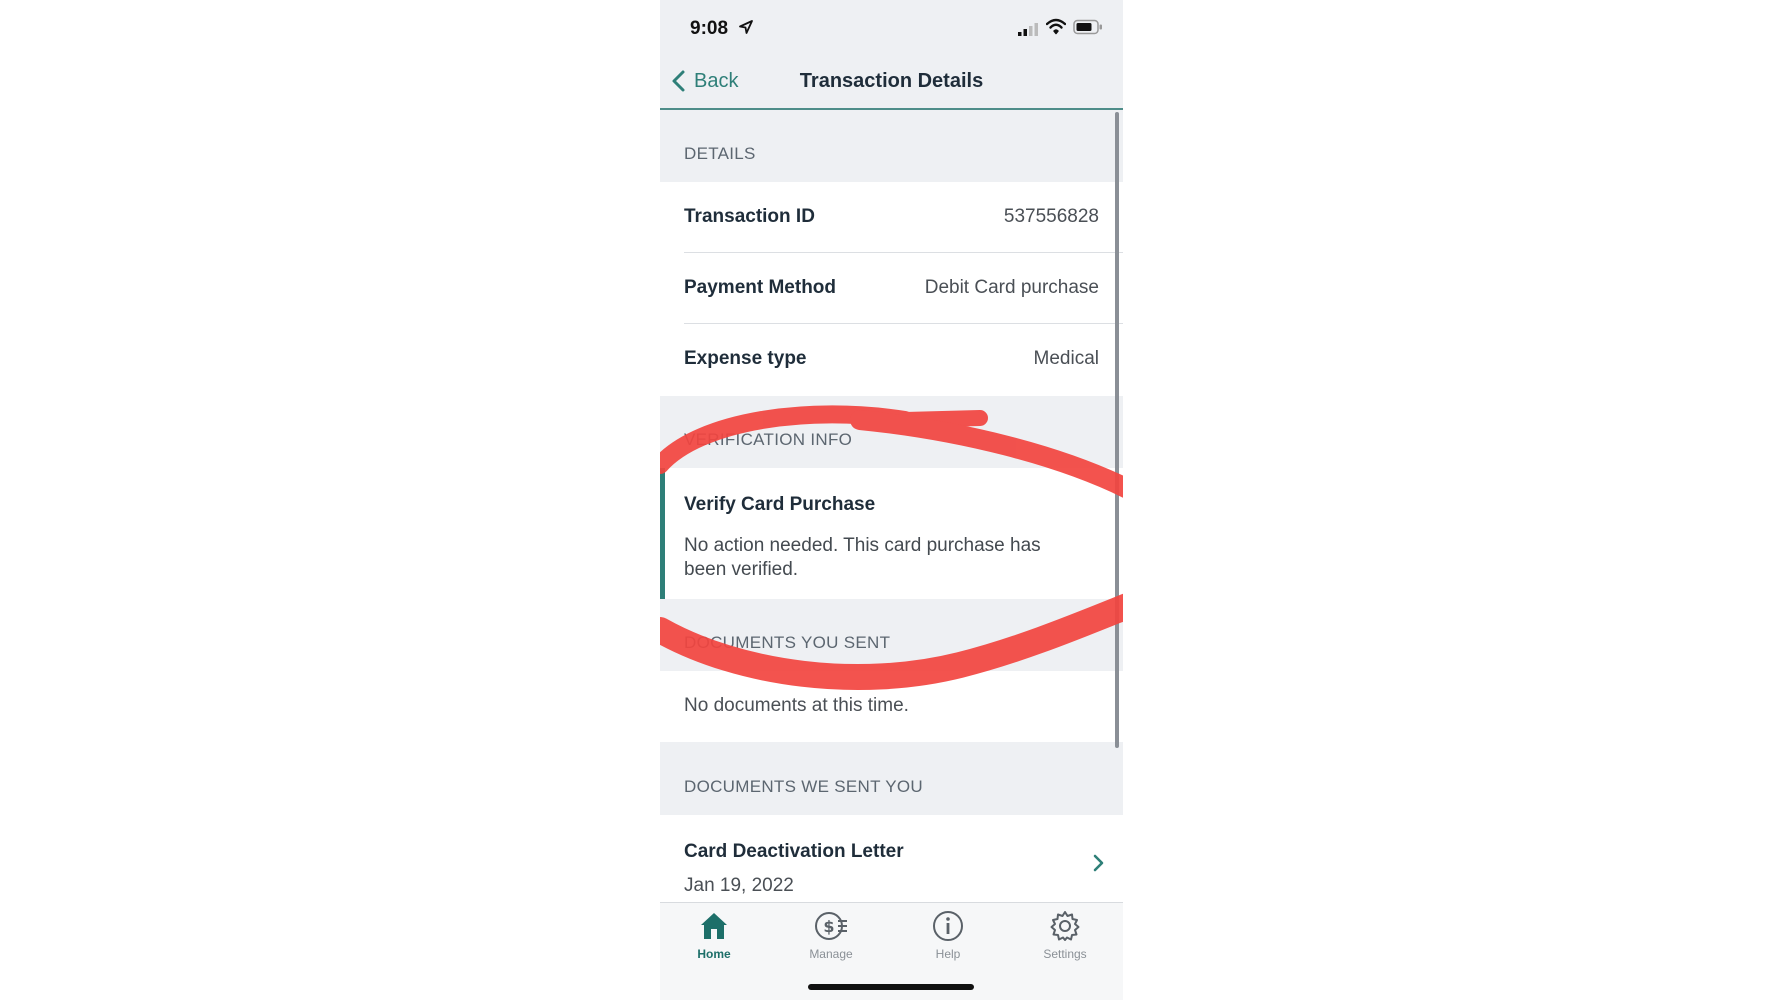  Describe the element at coordinates (1051, 216) in the screenshot. I see `transaction-id-value: 537556828` at that location.